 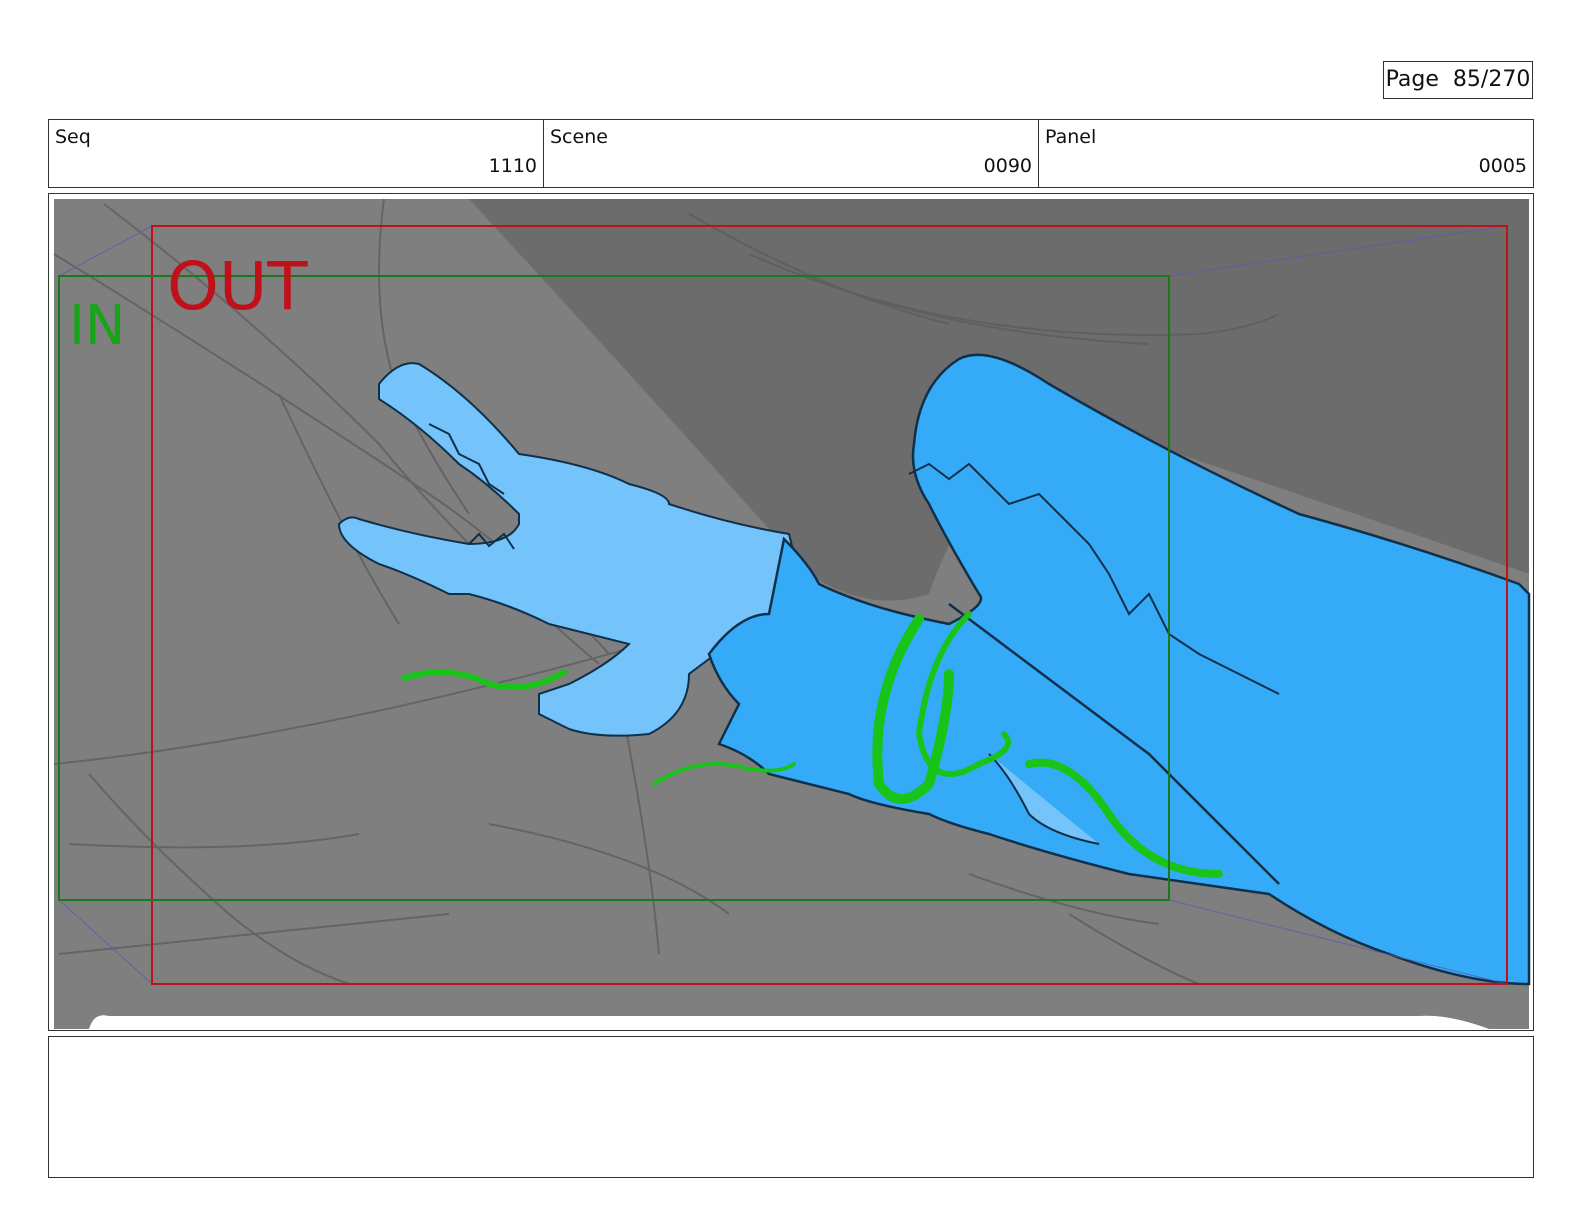 I want to click on seq-cell: Seq 1110, so click(x=296, y=153).